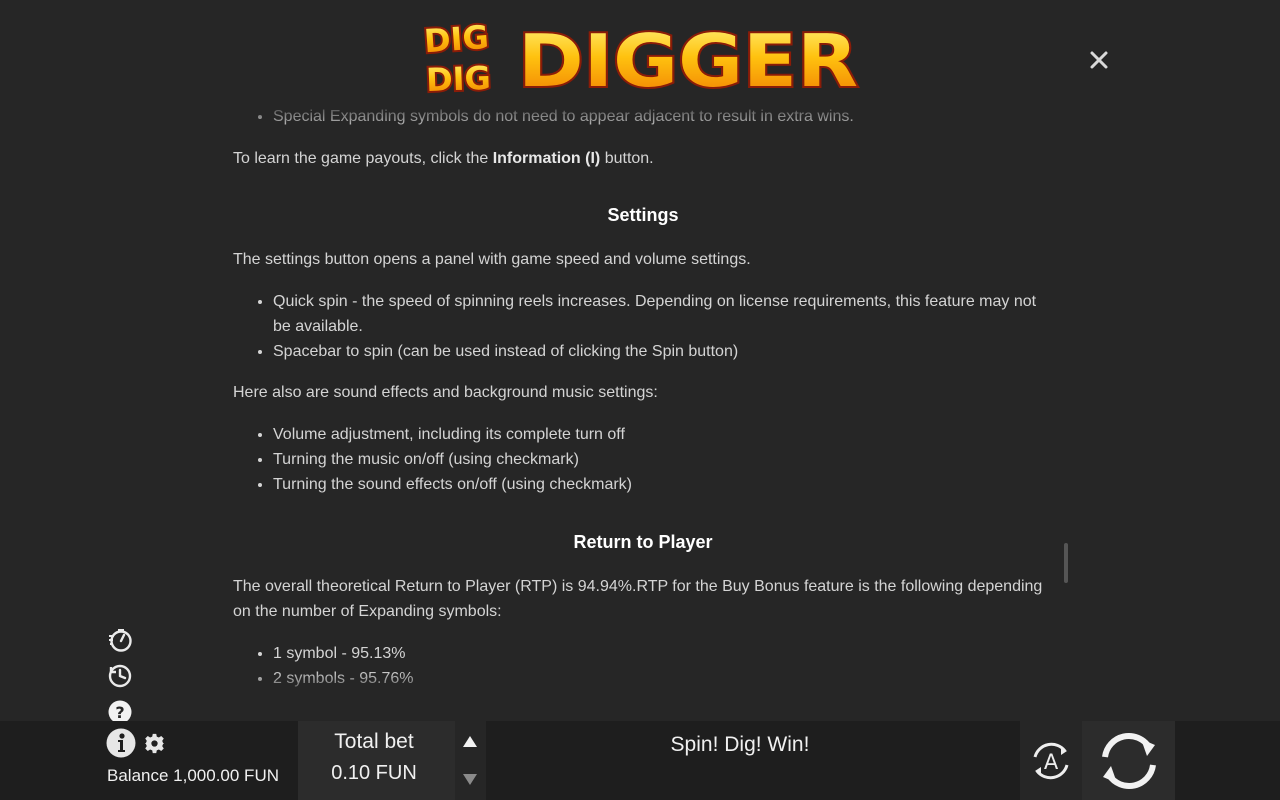 The width and height of the screenshot is (1280, 800). I want to click on balance-display: Balance 1,000.00 FUN, so click(193, 775).